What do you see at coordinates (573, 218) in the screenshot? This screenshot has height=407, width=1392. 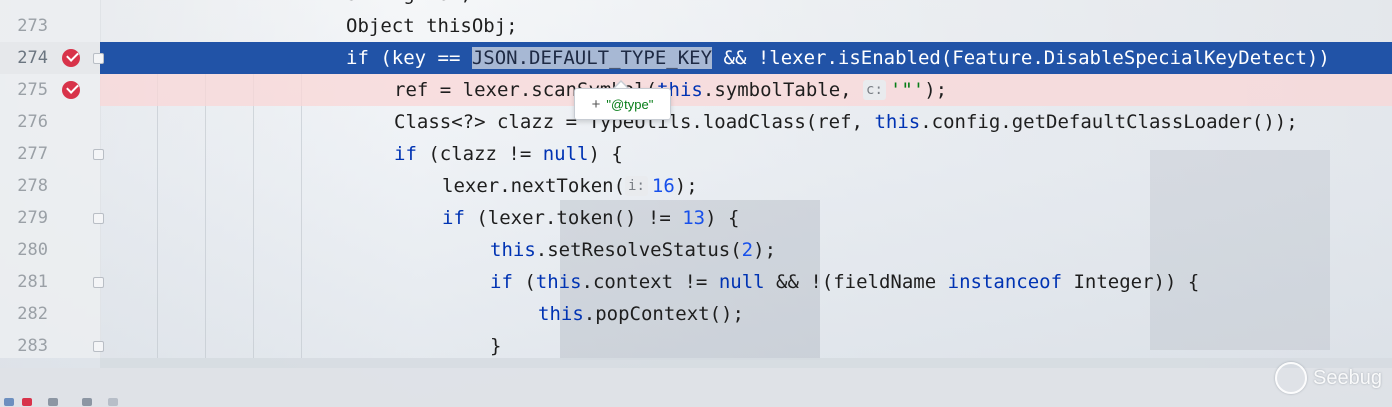 I see `code-segment: (lexer.token() !=` at bounding box center [573, 218].